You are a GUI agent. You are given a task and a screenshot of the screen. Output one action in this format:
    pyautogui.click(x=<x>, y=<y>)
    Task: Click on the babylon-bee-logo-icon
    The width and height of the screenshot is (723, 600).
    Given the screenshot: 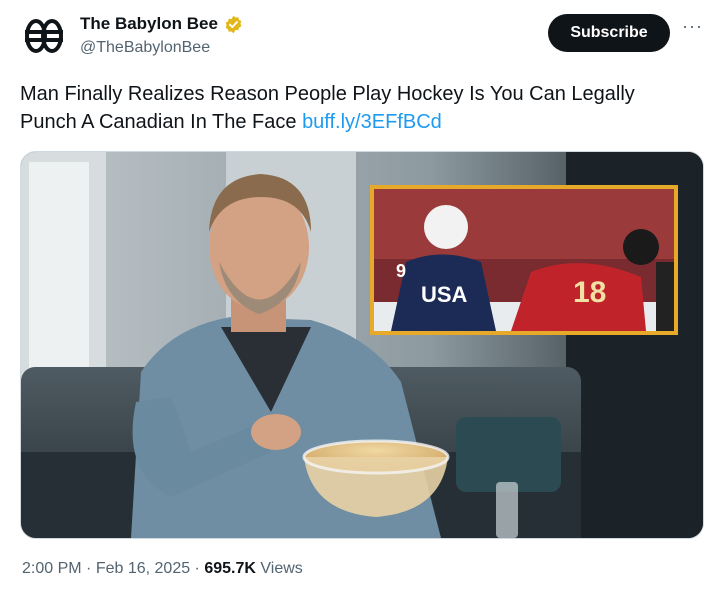 What is the action you would take?
    pyautogui.click(x=44, y=36)
    